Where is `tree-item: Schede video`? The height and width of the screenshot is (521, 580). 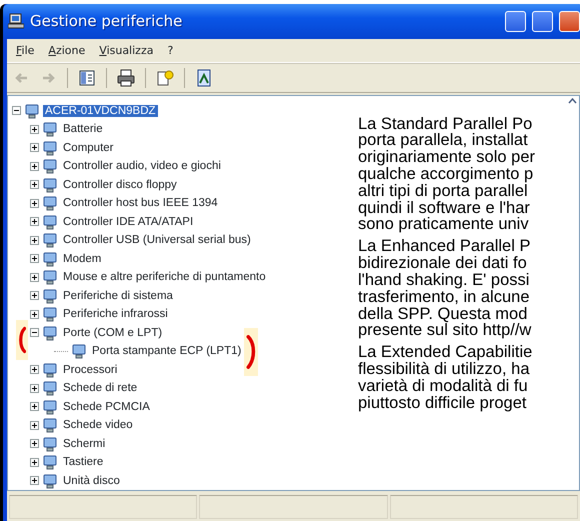 tree-item: Schede video is located at coordinates (98, 425).